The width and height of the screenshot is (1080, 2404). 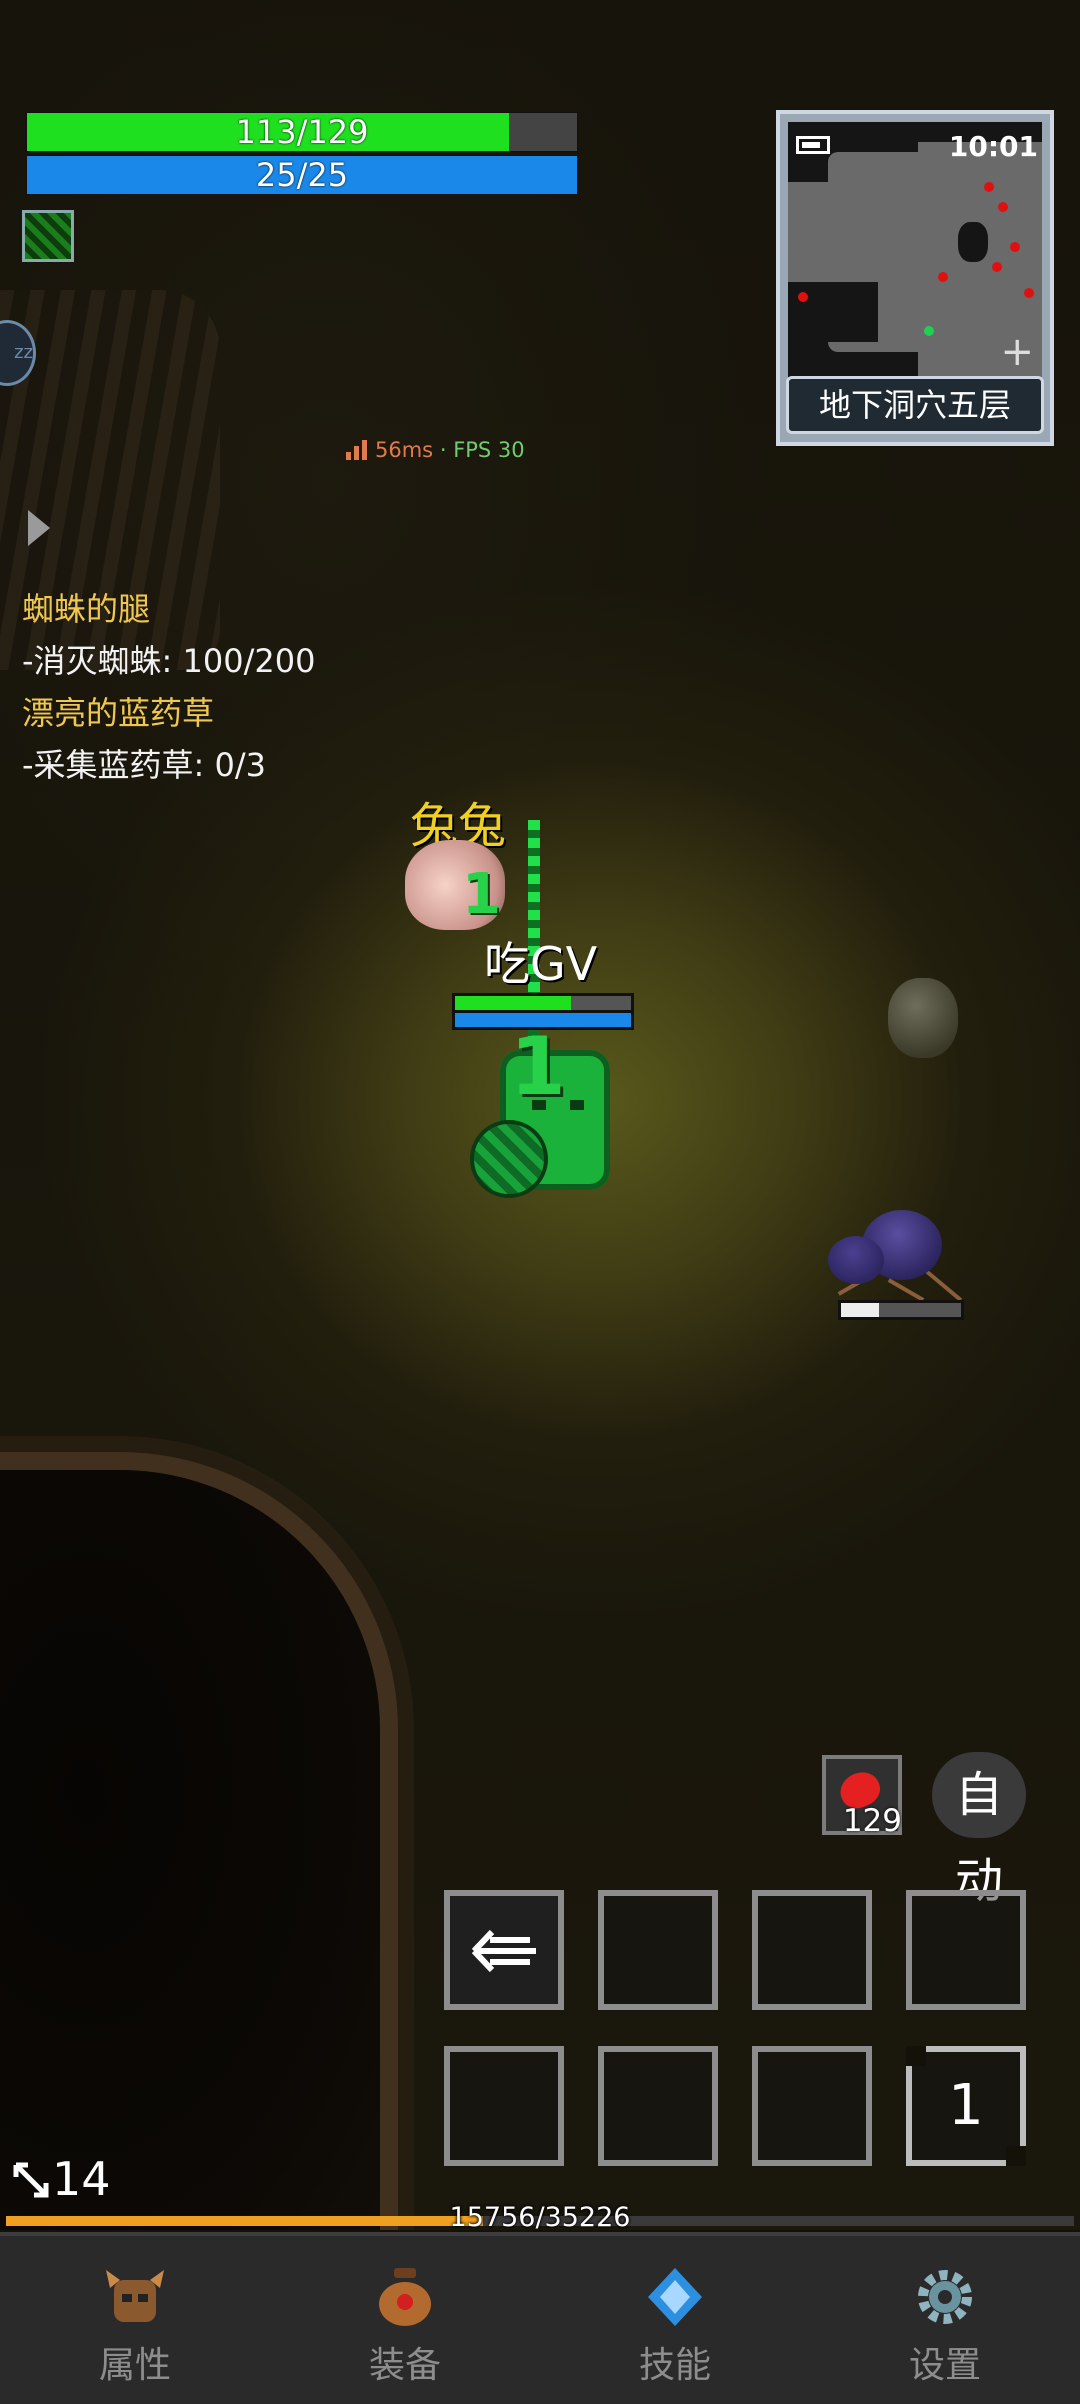 What do you see at coordinates (538, 1066) in the screenshot?
I see `damage-number-large: 1` at bounding box center [538, 1066].